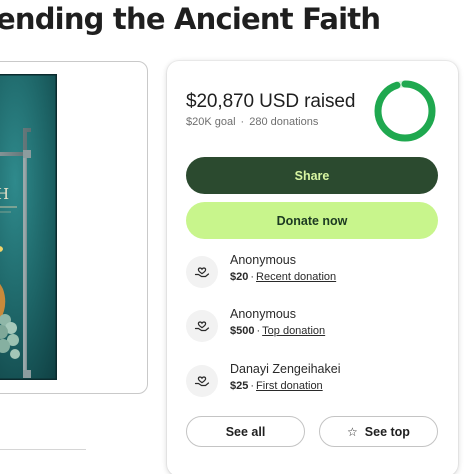 The image size is (474, 474). Describe the element at coordinates (242, 331) in the screenshot. I see `donation-amount: $500` at that location.